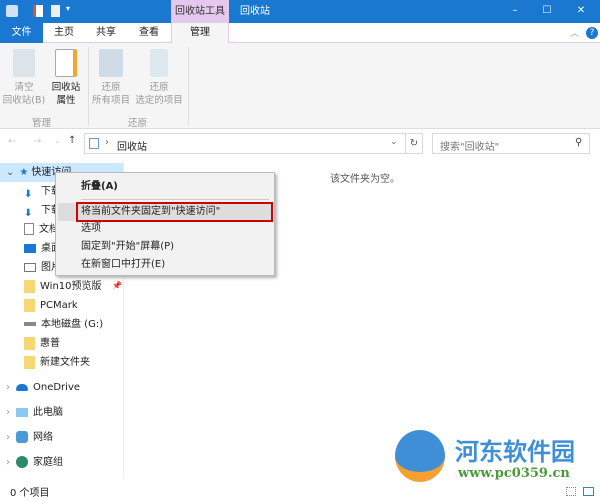 The height and width of the screenshot is (501, 600). What do you see at coordinates (37, 141) in the screenshot?
I see `forward-button: →` at bounding box center [37, 141].